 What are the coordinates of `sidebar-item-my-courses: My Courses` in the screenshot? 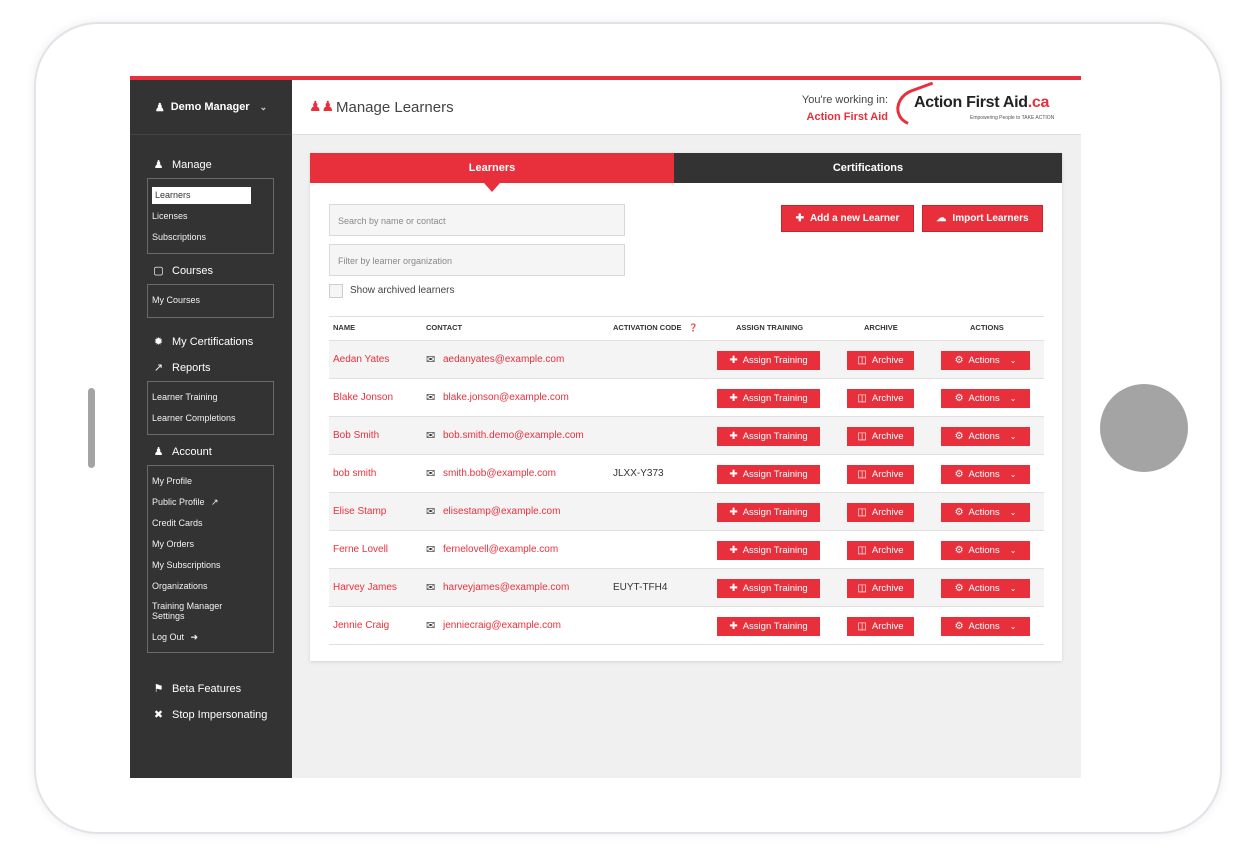 It's located at (176, 300).